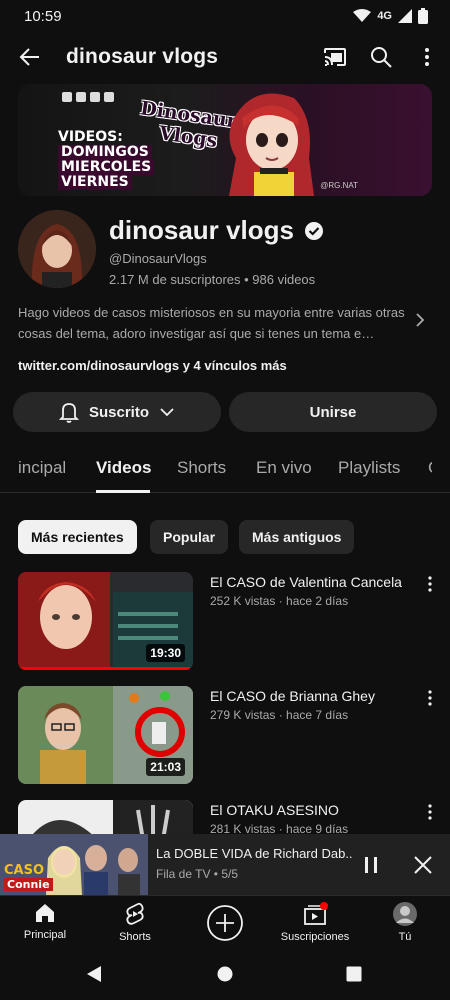 The image size is (450, 1000). I want to click on wifi-icon, so click(362, 15).